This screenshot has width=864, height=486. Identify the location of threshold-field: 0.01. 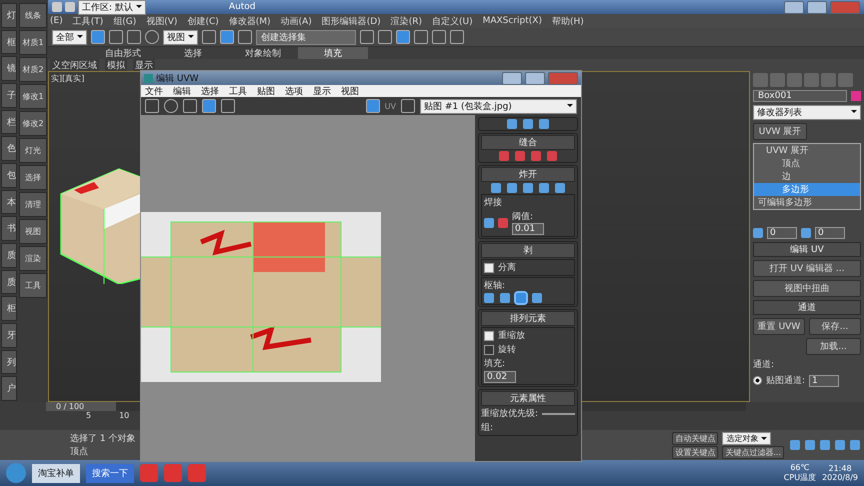
(528, 229).